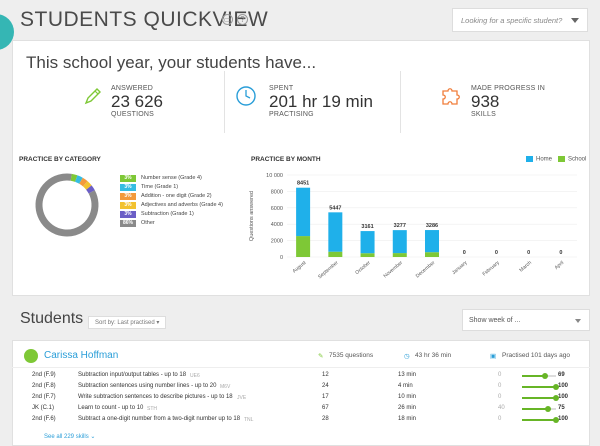 Image resolution: width=600 pixels, height=446 pixels. Describe the element at coordinates (325, 386) in the screenshot. I see `skill-questions: 24` at that location.